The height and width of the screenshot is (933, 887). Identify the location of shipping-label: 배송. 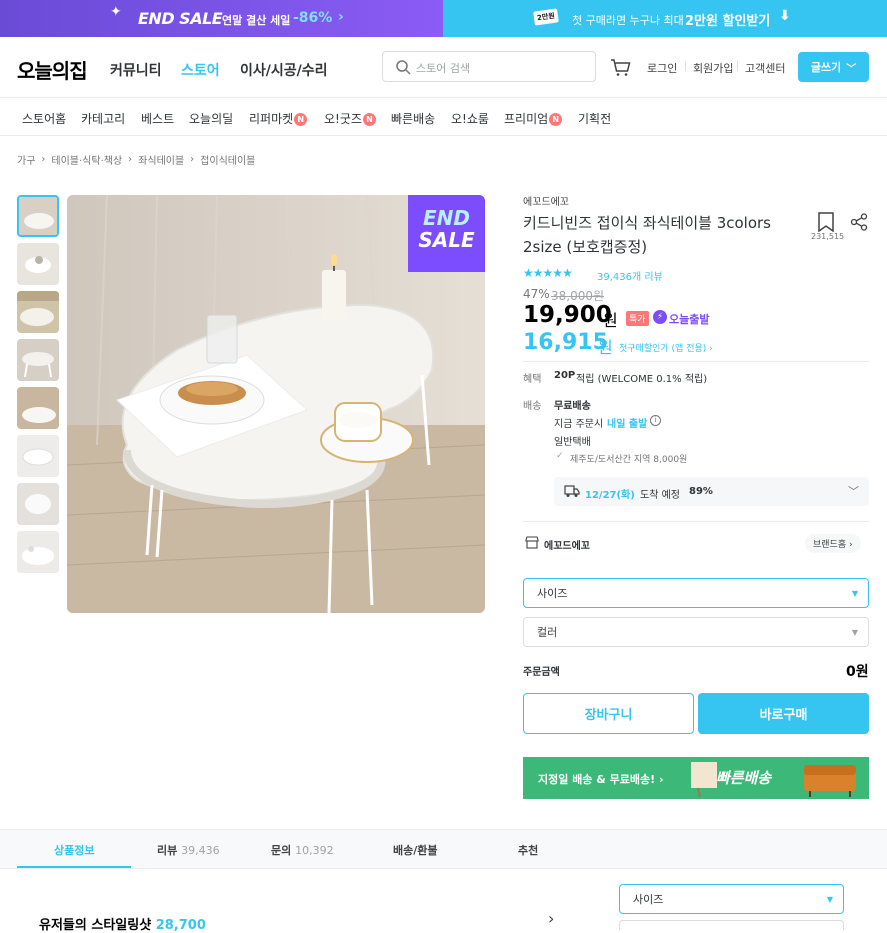
(532, 406).